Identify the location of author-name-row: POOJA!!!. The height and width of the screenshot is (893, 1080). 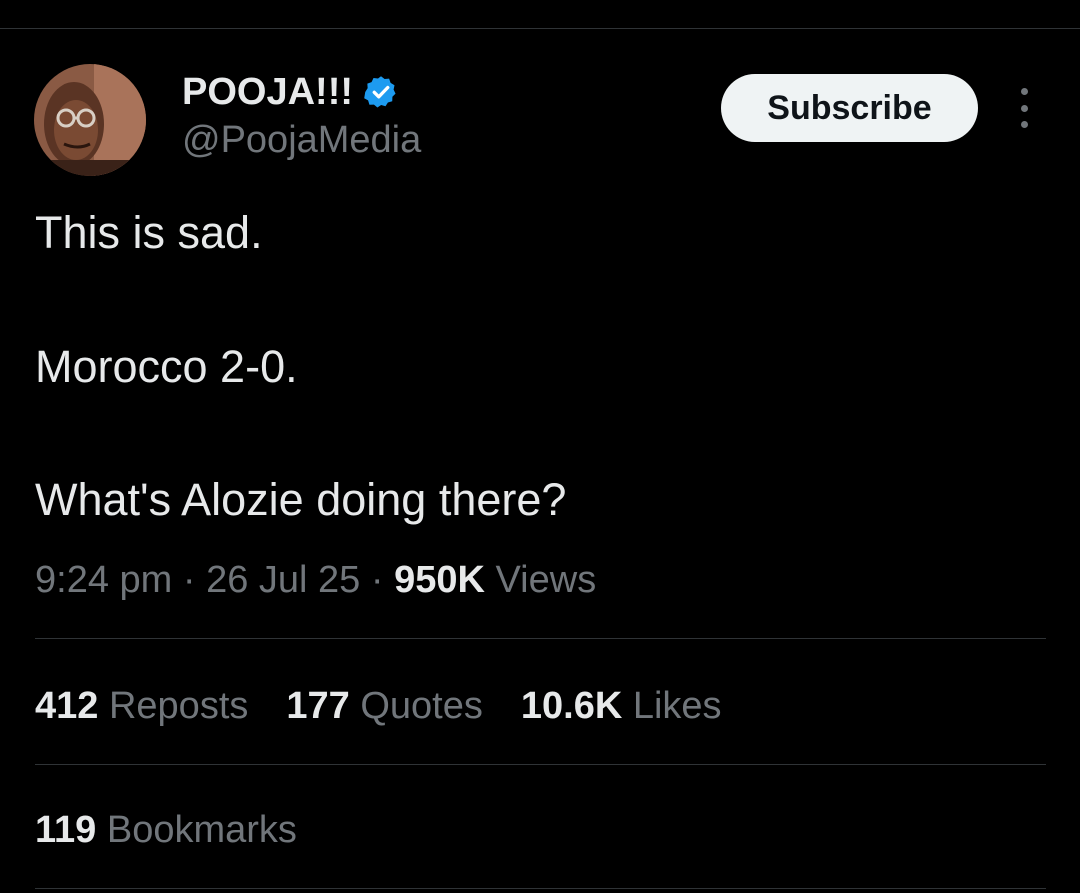
(290, 92).